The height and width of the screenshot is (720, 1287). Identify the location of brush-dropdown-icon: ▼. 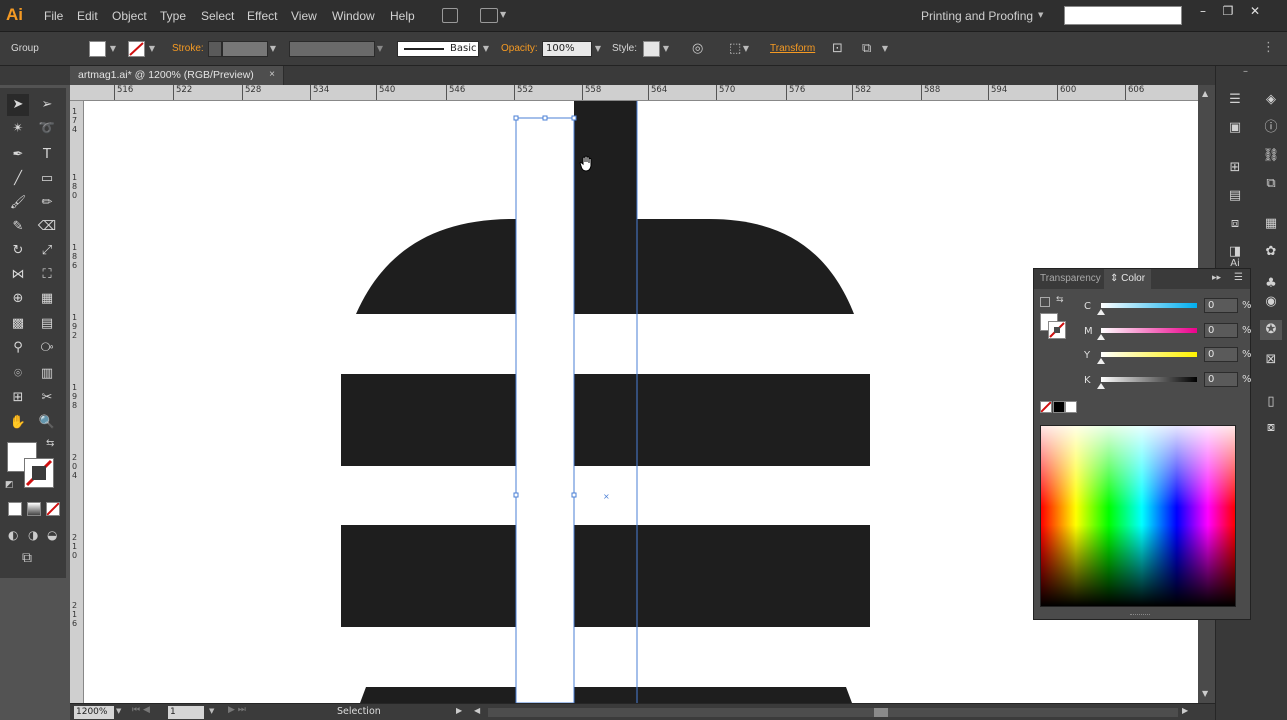
(486, 49).